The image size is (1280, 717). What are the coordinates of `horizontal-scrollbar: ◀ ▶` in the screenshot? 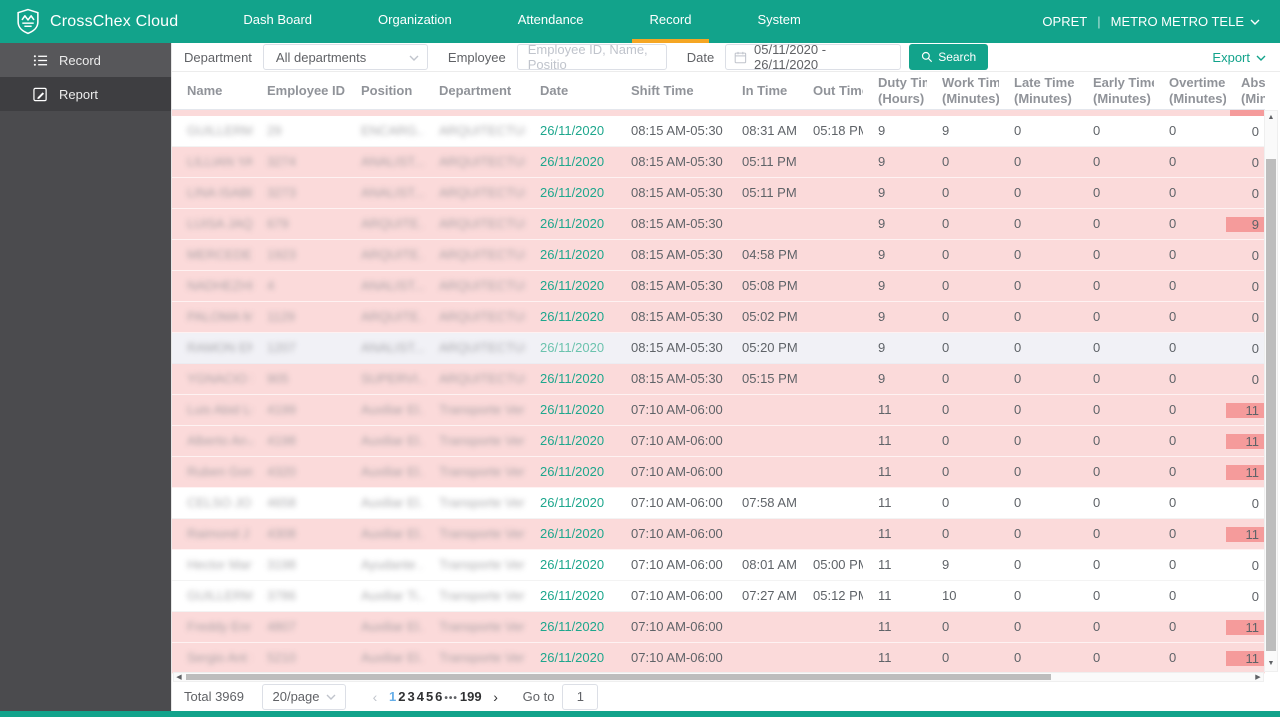 It's located at (718, 677).